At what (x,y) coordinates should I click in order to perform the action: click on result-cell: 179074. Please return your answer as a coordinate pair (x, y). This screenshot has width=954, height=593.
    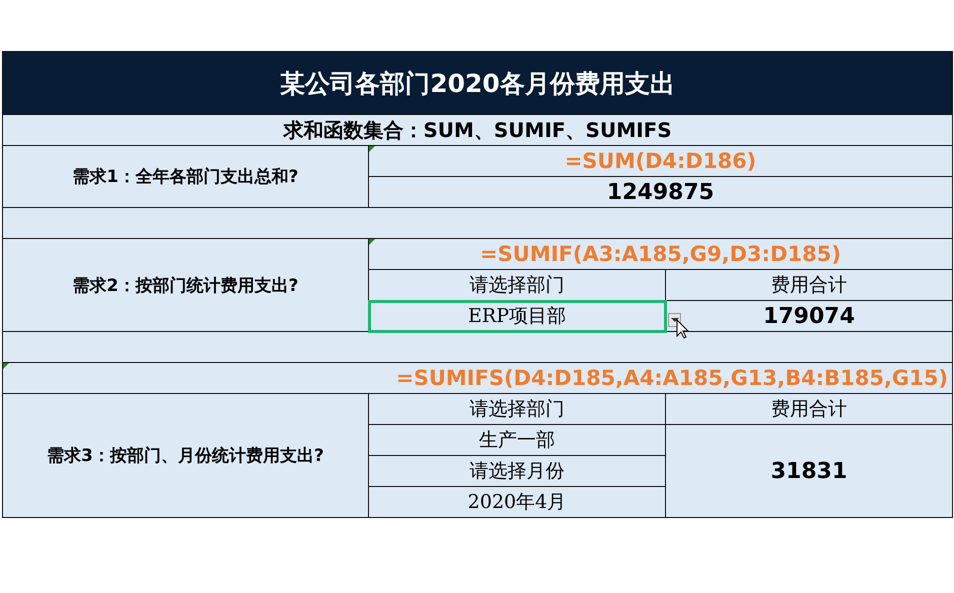
    Looking at the image, I should click on (809, 316).